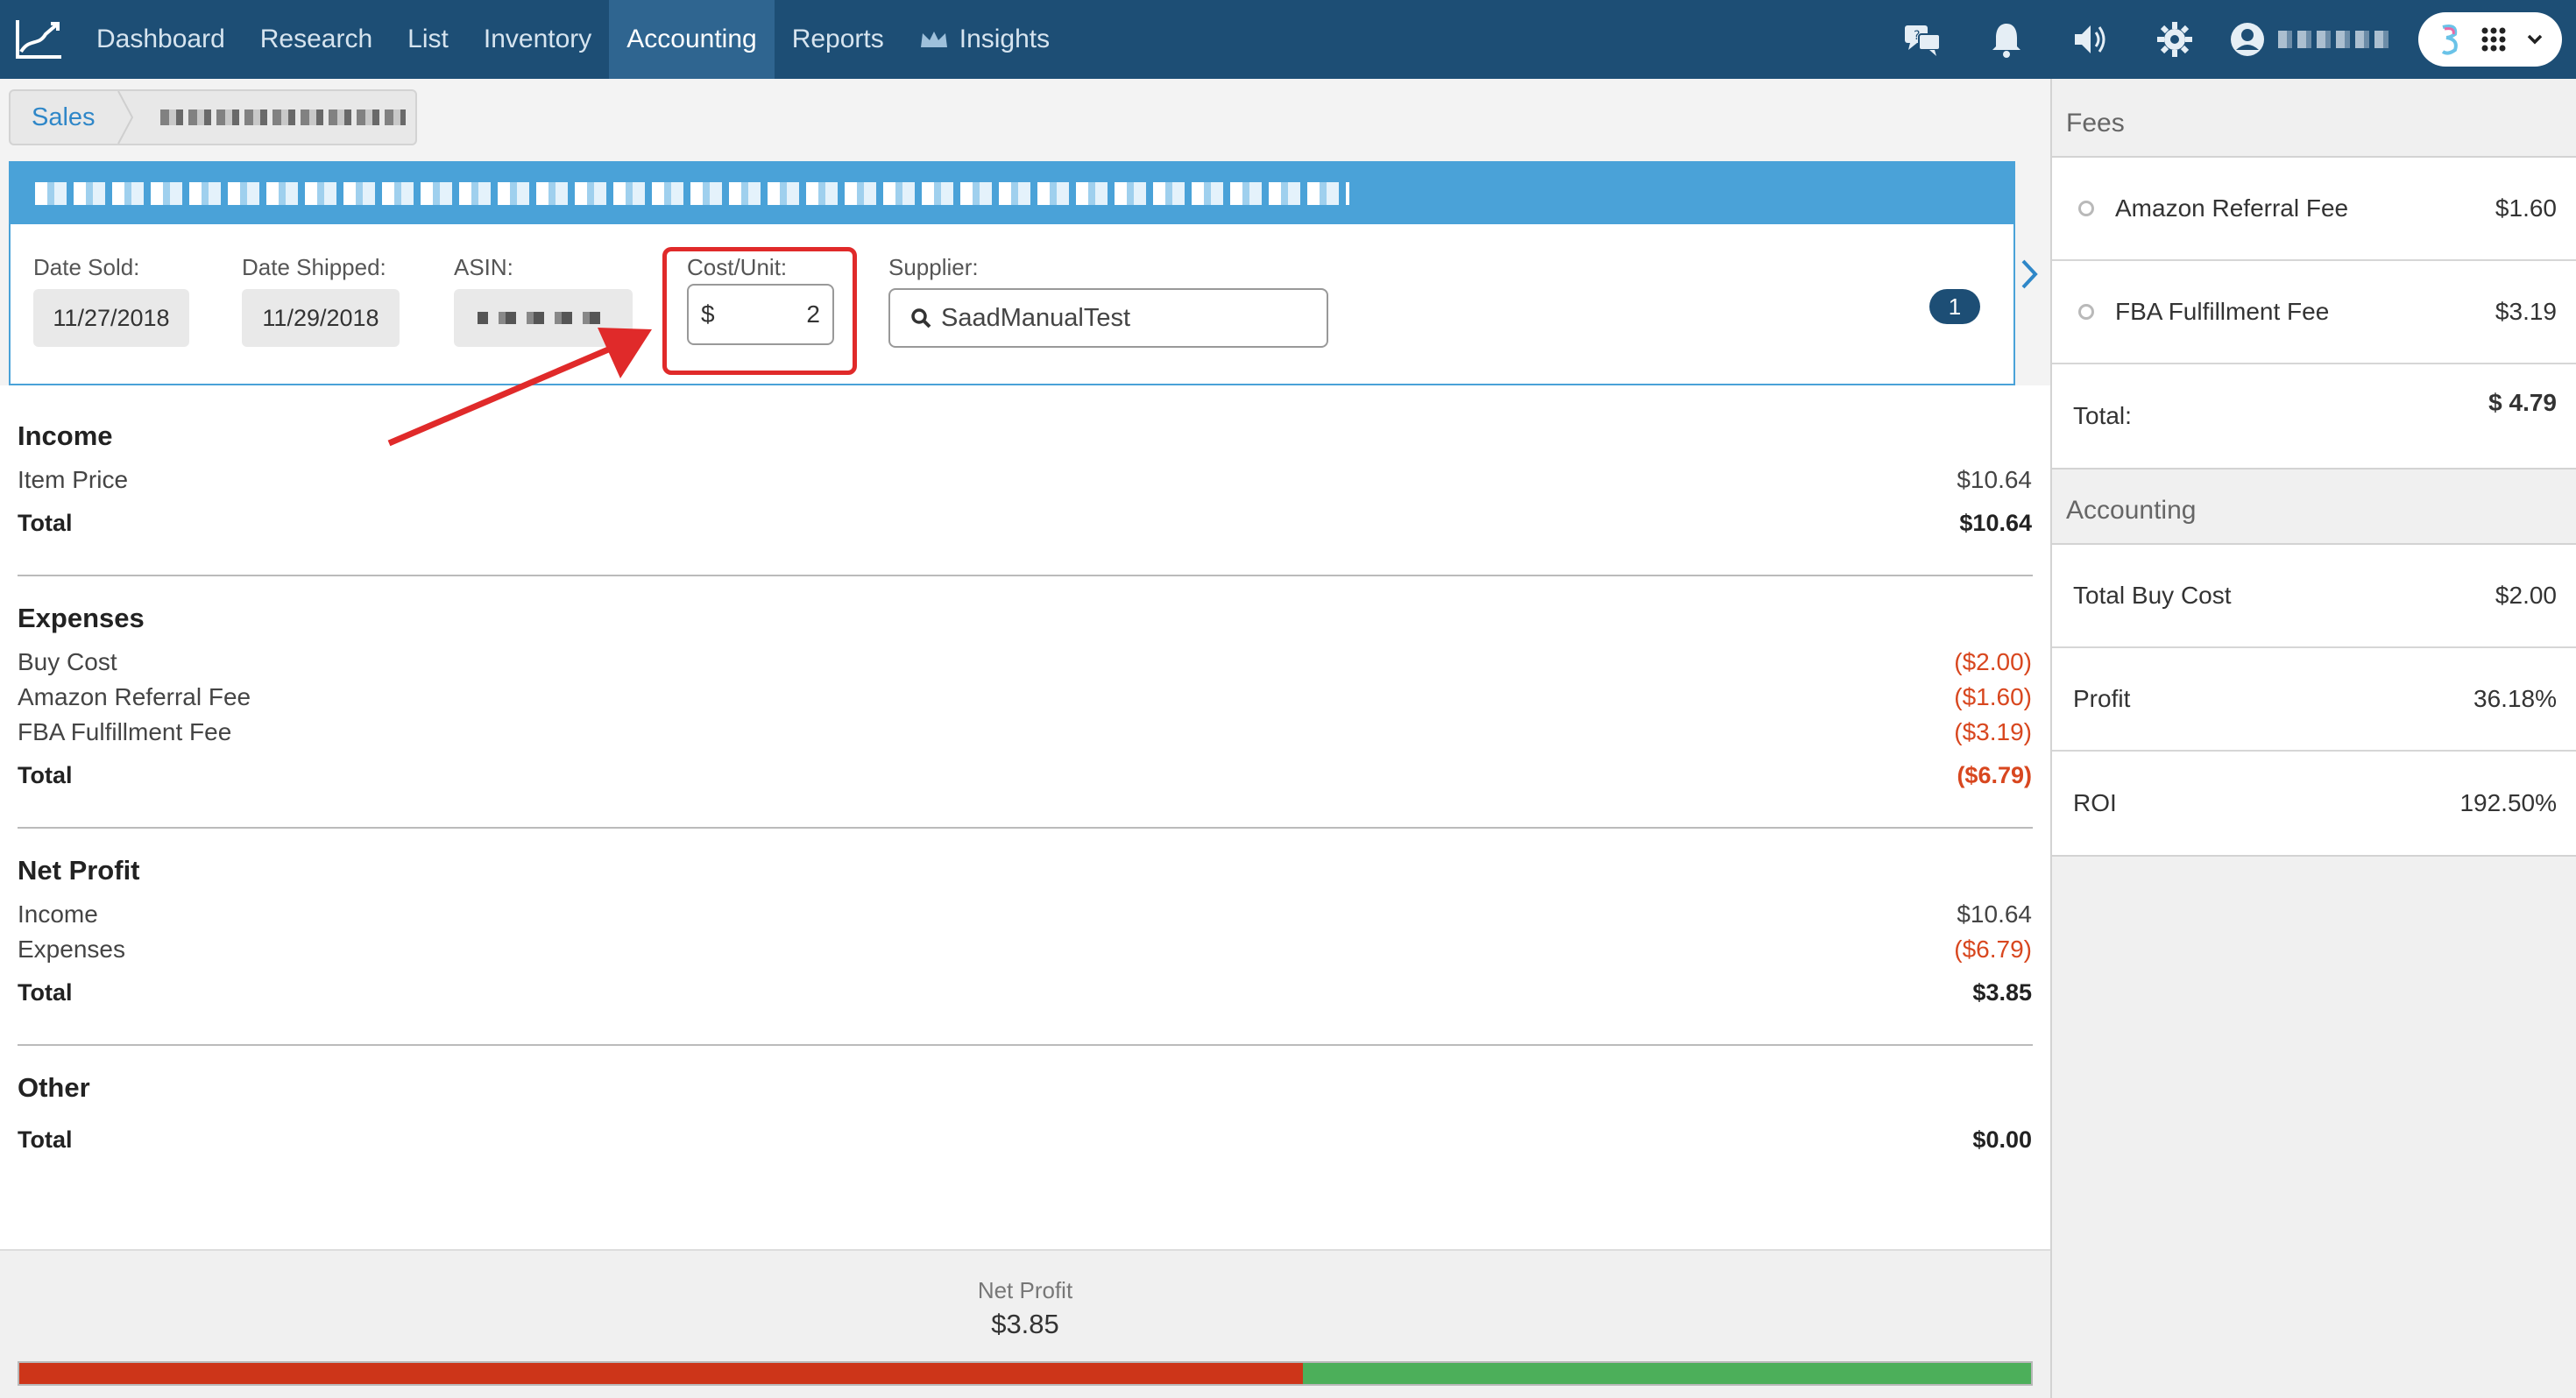  Describe the element at coordinates (67, 661) in the screenshot. I see `expense-buy-cost-label: Buy Cost` at that location.